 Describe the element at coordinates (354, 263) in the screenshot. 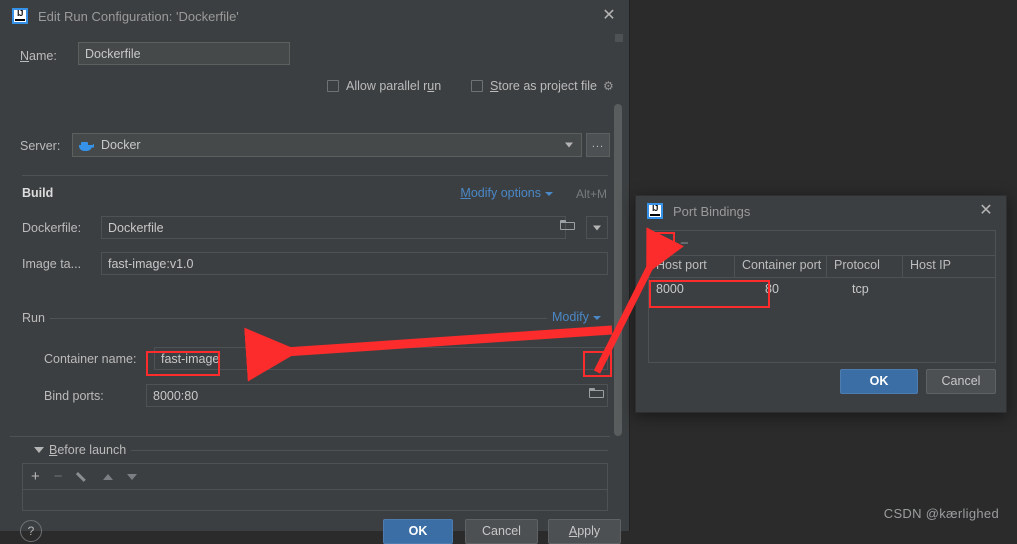

I see `image-tag-input` at that location.